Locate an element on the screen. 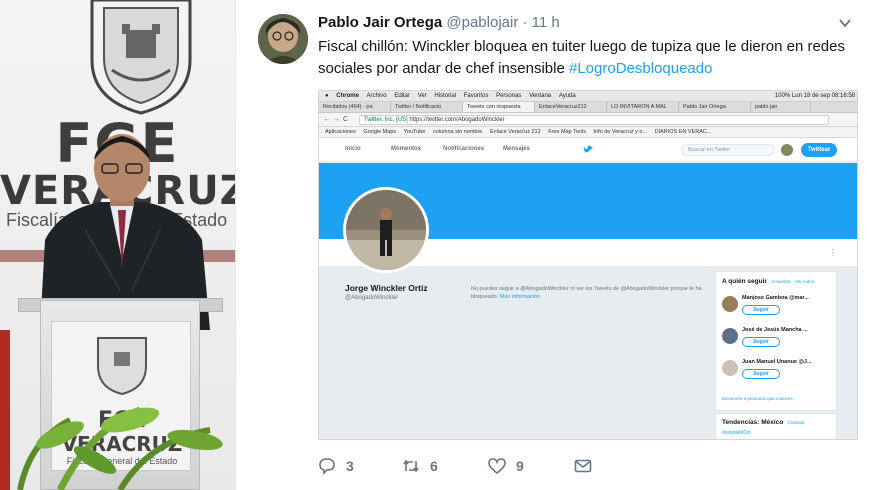  find-people-link: Encuentra a personas que conoces is located at coordinates (757, 398).